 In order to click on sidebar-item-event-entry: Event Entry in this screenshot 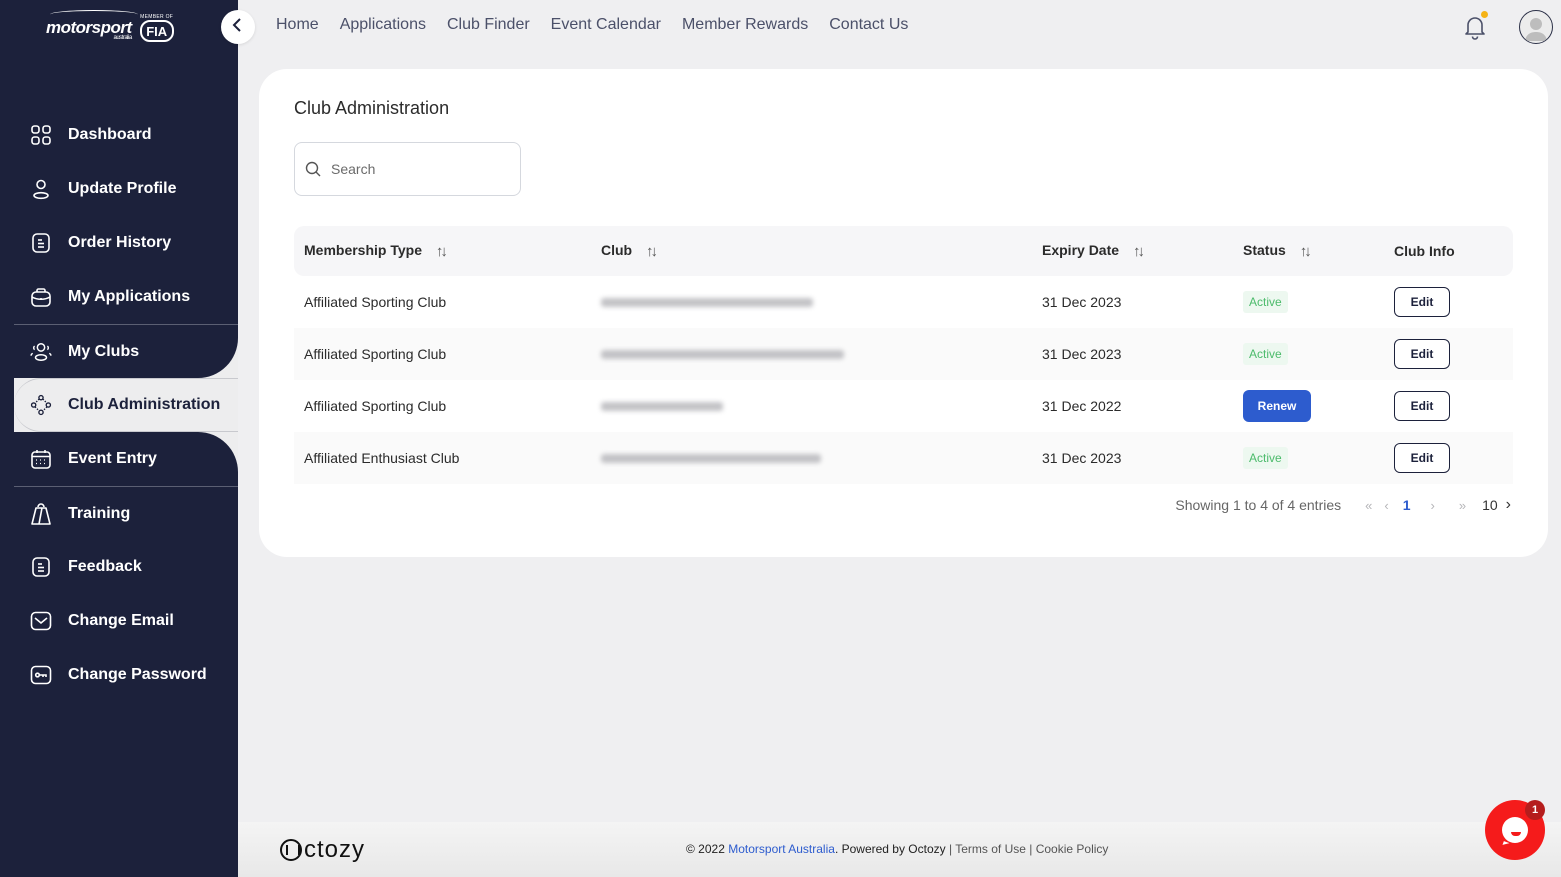, I will do `click(126, 459)`.